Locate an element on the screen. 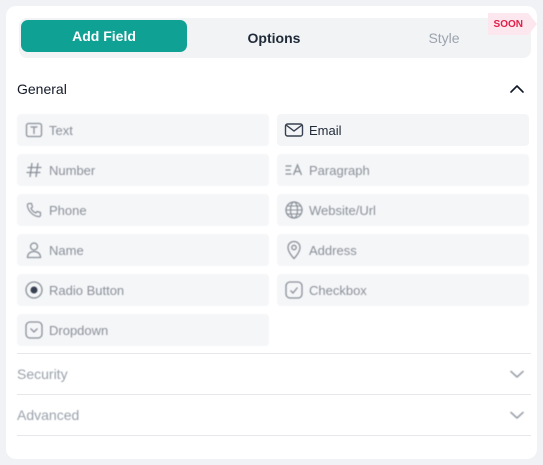 This screenshot has width=543, height=465. dropdown-icon is located at coordinates (34, 330).